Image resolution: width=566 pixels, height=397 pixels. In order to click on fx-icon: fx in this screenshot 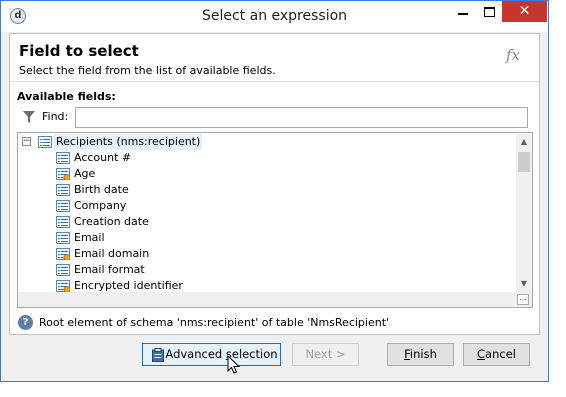, I will do `click(513, 55)`.